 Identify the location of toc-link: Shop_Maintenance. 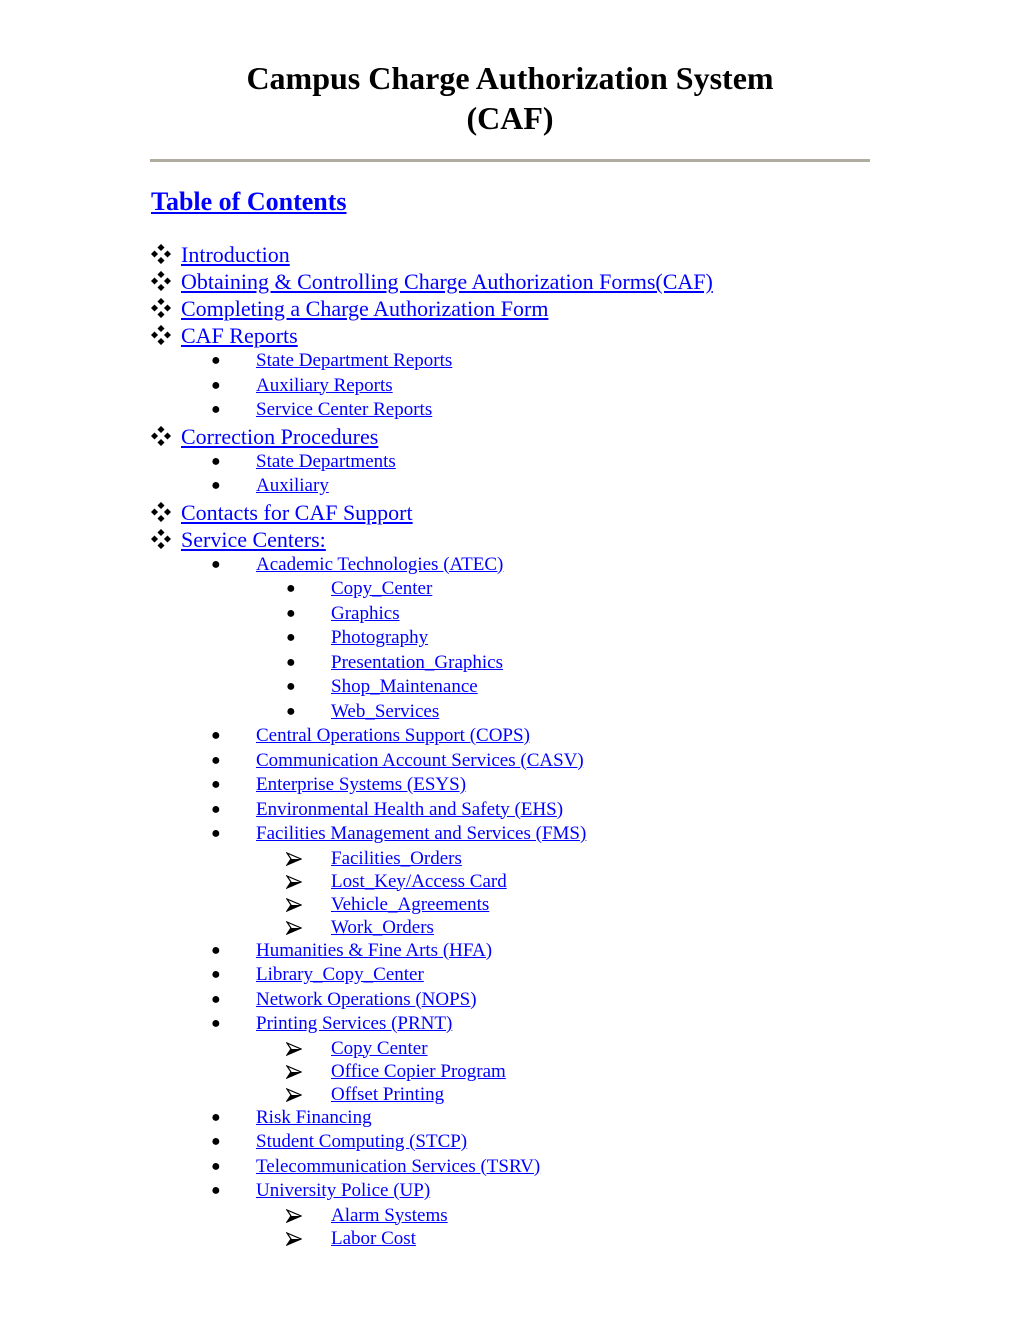
(404, 687).